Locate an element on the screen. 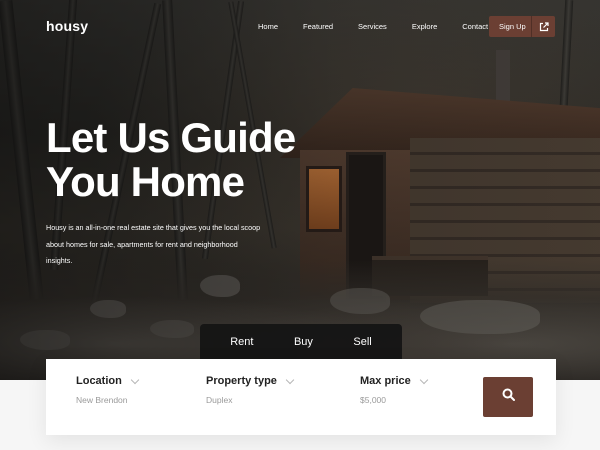 The height and width of the screenshot is (450, 600). max-price-field: Max price $5,000 is located at coordinates (394, 390).